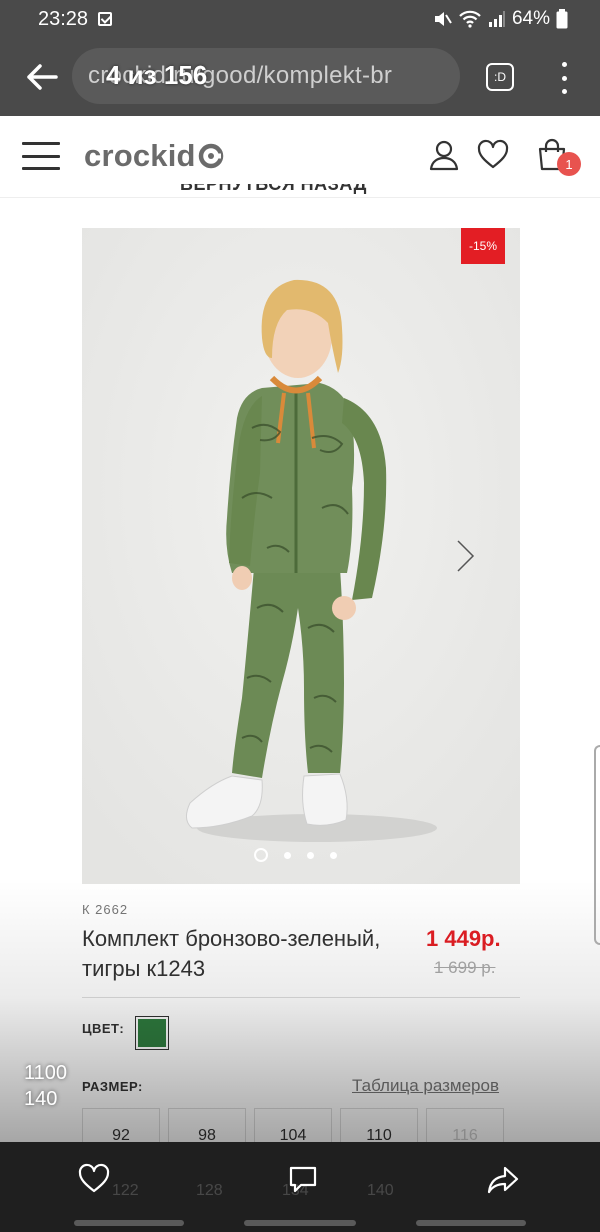 The height and width of the screenshot is (1232, 600). Describe the element at coordinates (261, 855) in the screenshot. I see `carousel-dot-active` at that location.